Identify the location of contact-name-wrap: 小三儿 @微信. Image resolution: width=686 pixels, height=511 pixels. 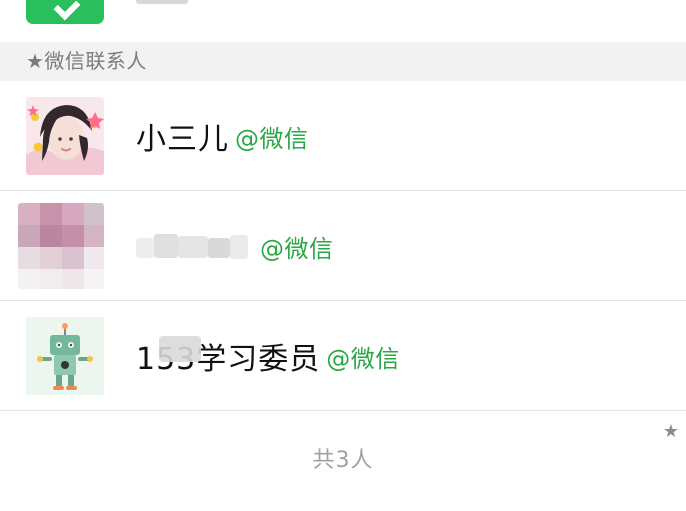
(222, 136).